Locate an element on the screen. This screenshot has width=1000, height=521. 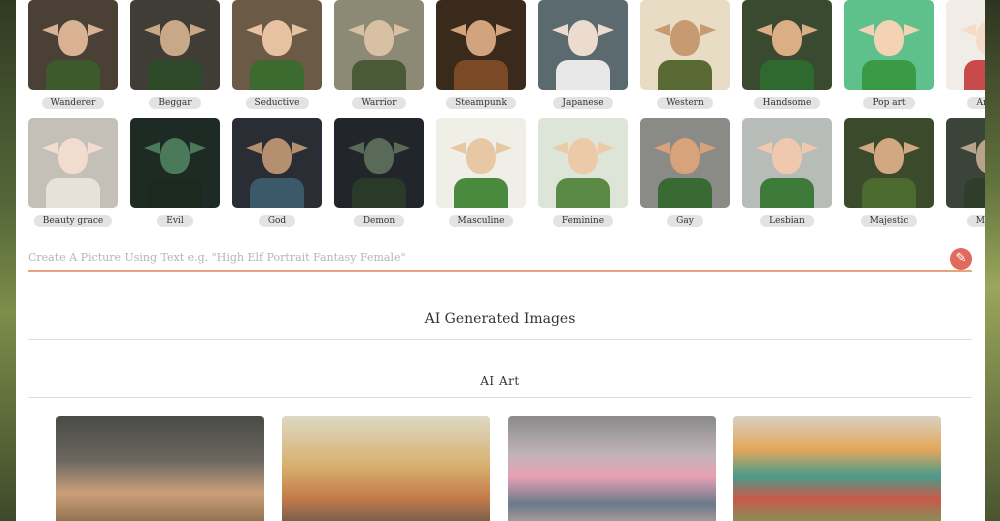
style-label: Feminine is located at coordinates (583, 221).